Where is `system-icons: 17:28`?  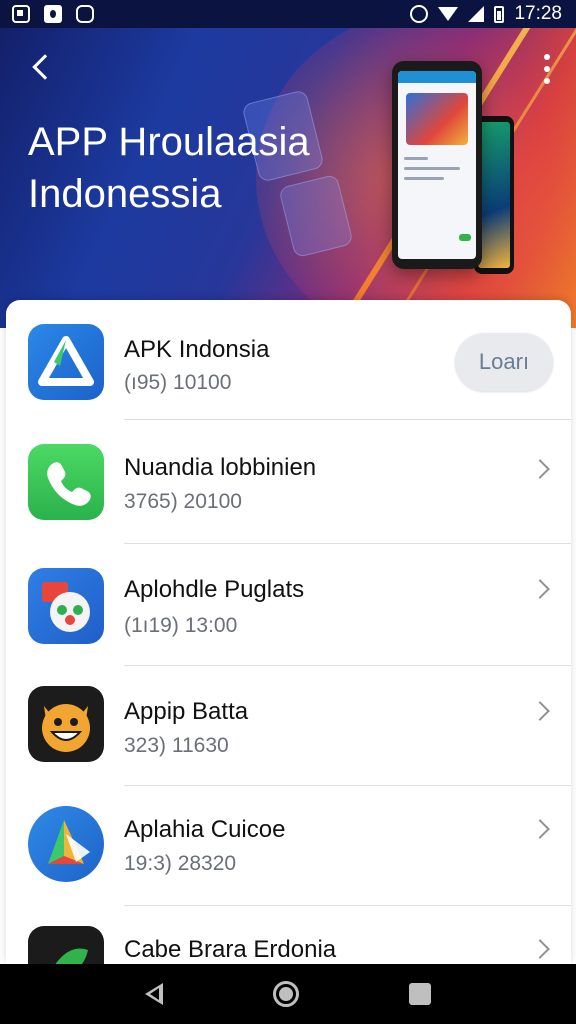
system-icons: 17:28 is located at coordinates (486, 14).